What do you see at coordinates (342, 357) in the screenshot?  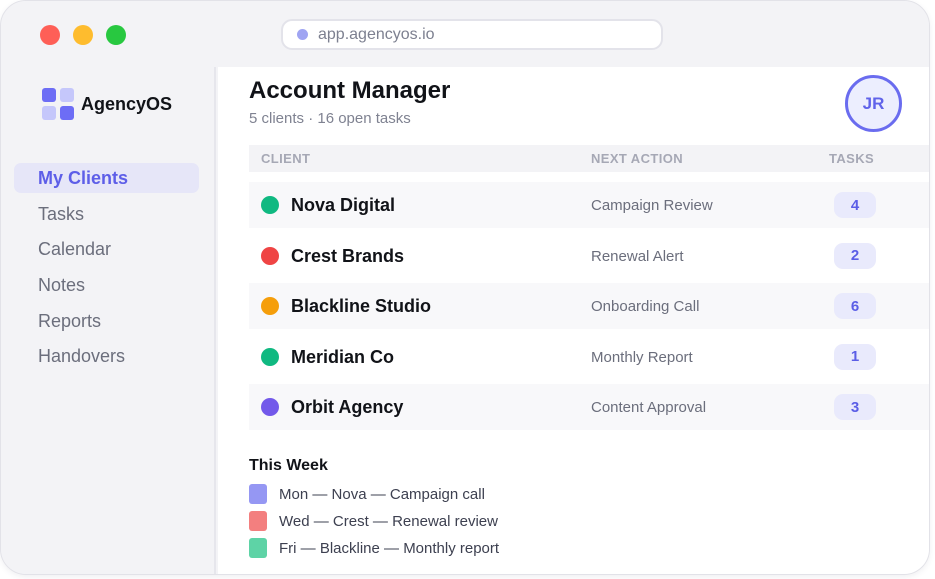 I see `client-name: Meridian Co` at bounding box center [342, 357].